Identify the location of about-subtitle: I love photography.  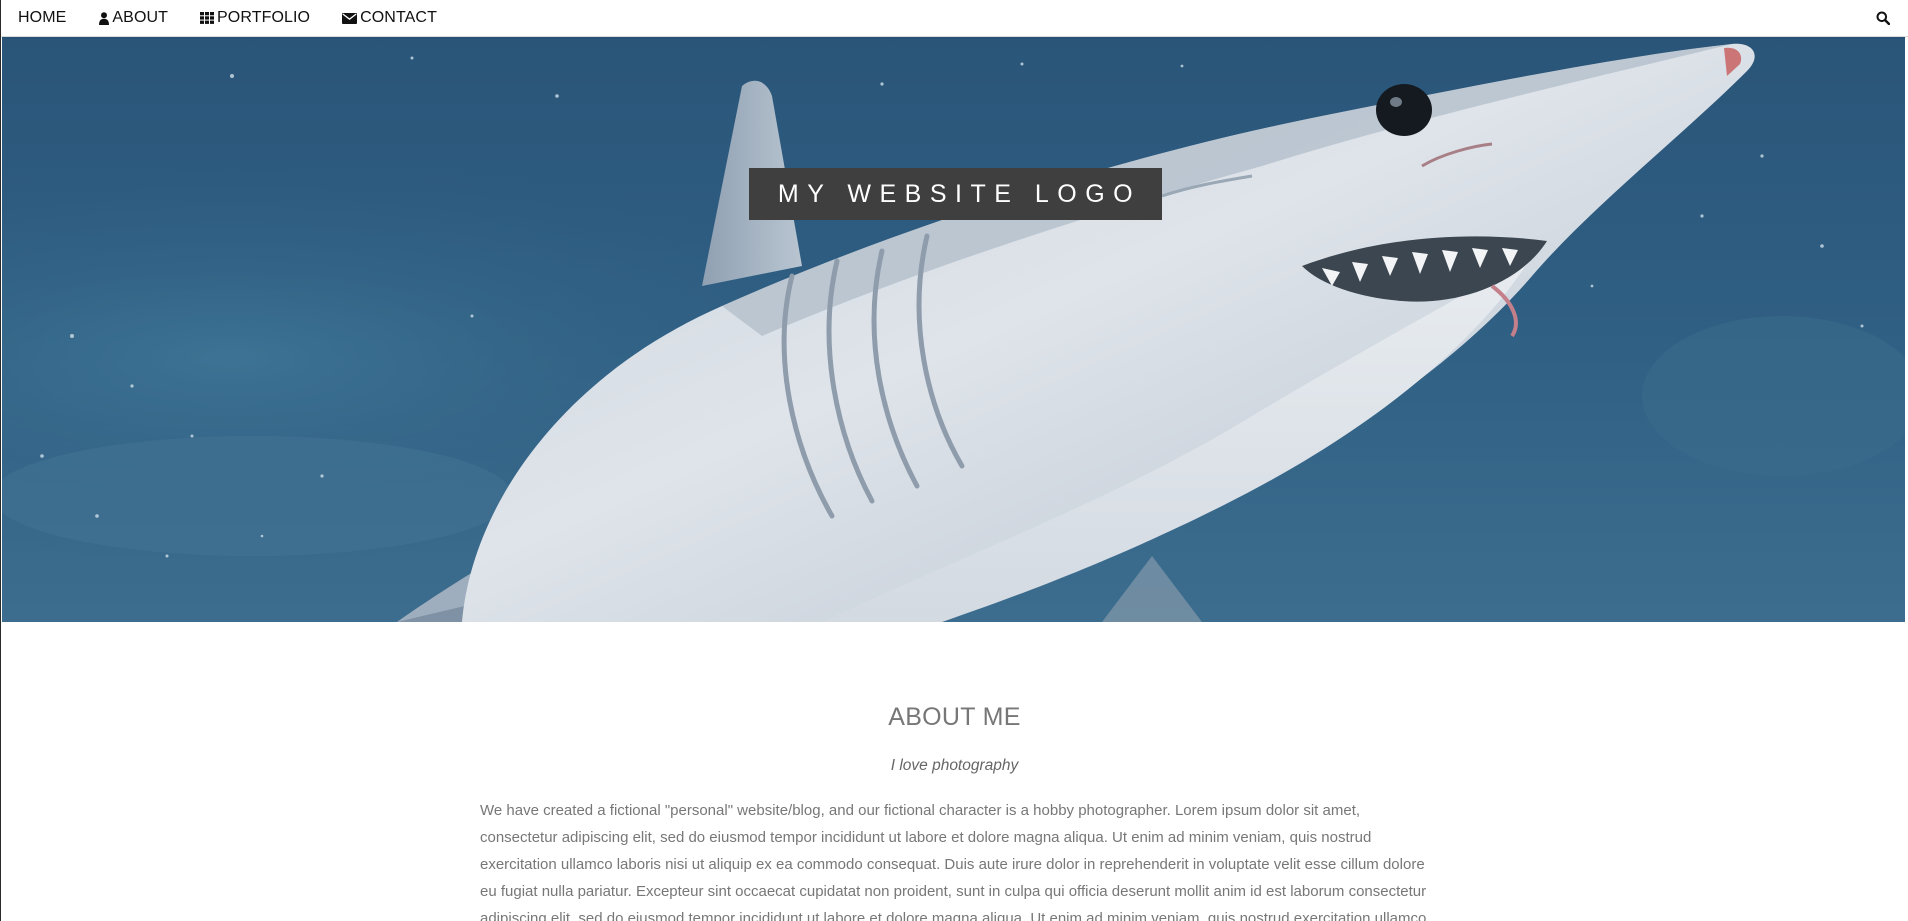
(954, 765).